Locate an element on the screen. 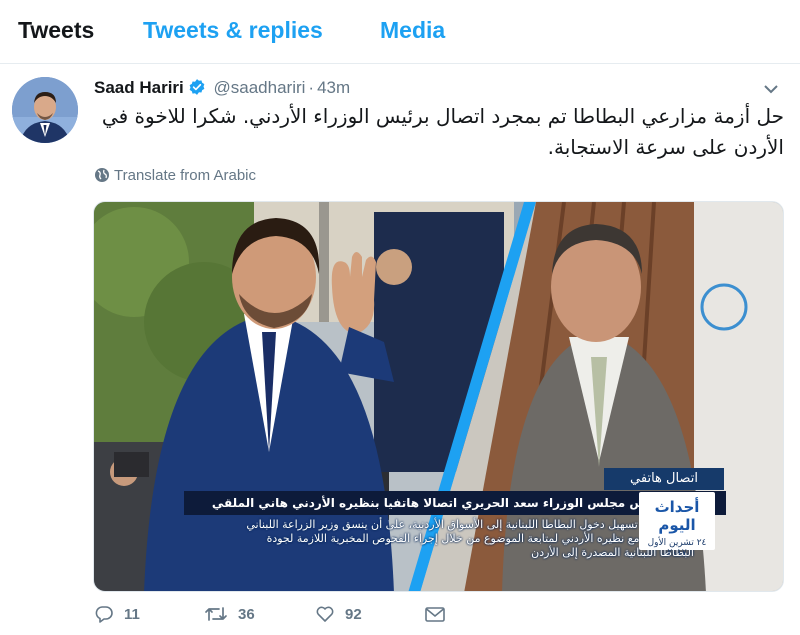 The height and width of the screenshot is (635, 800). verified-badge-icon is located at coordinates (197, 87).